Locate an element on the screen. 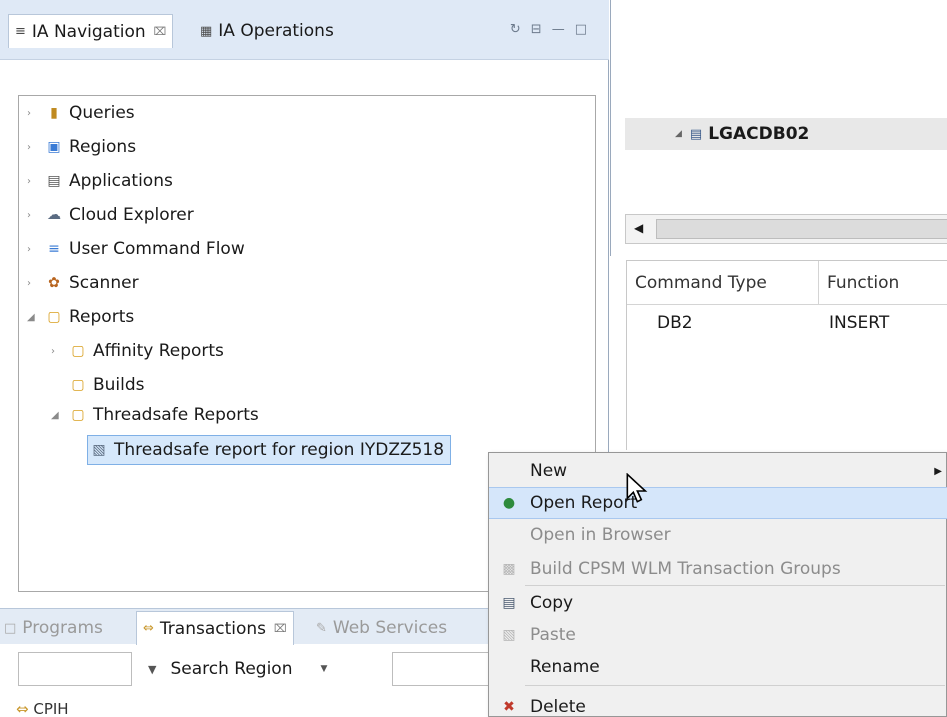 This screenshot has width=947, height=717. build-icon: ▩ is located at coordinates (509, 569).